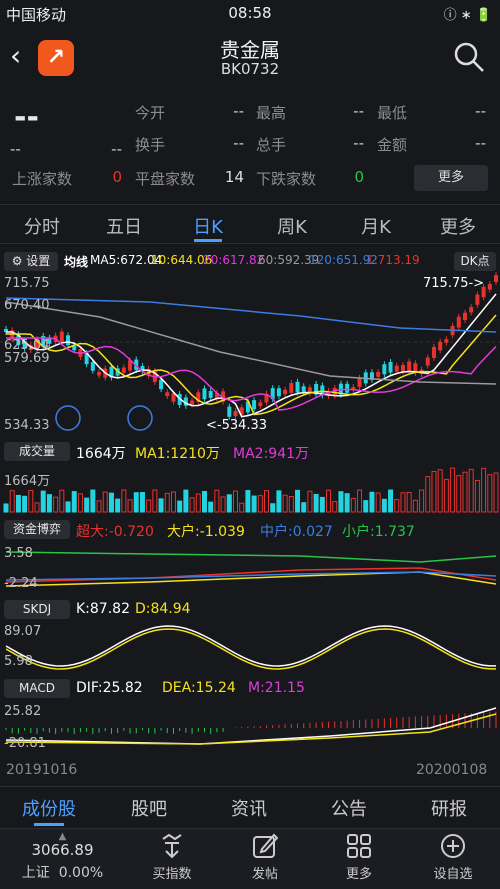 This screenshot has width=500, height=889. What do you see at coordinates (38, 261) in the screenshot?
I see `settings-label: 设置` at bounding box center [38, 261].